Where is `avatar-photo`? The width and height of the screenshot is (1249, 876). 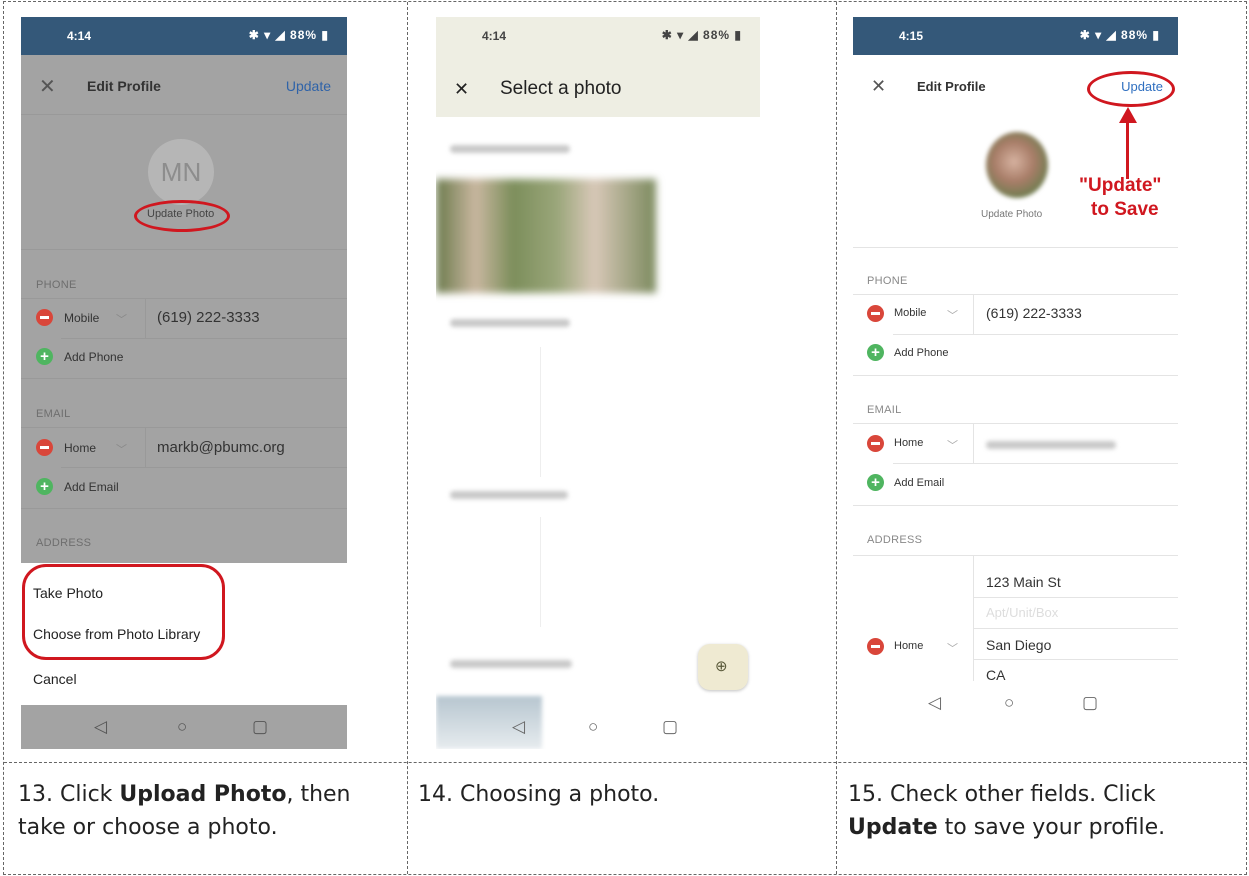
avatar-photo is located at coordinates (1017, 165).